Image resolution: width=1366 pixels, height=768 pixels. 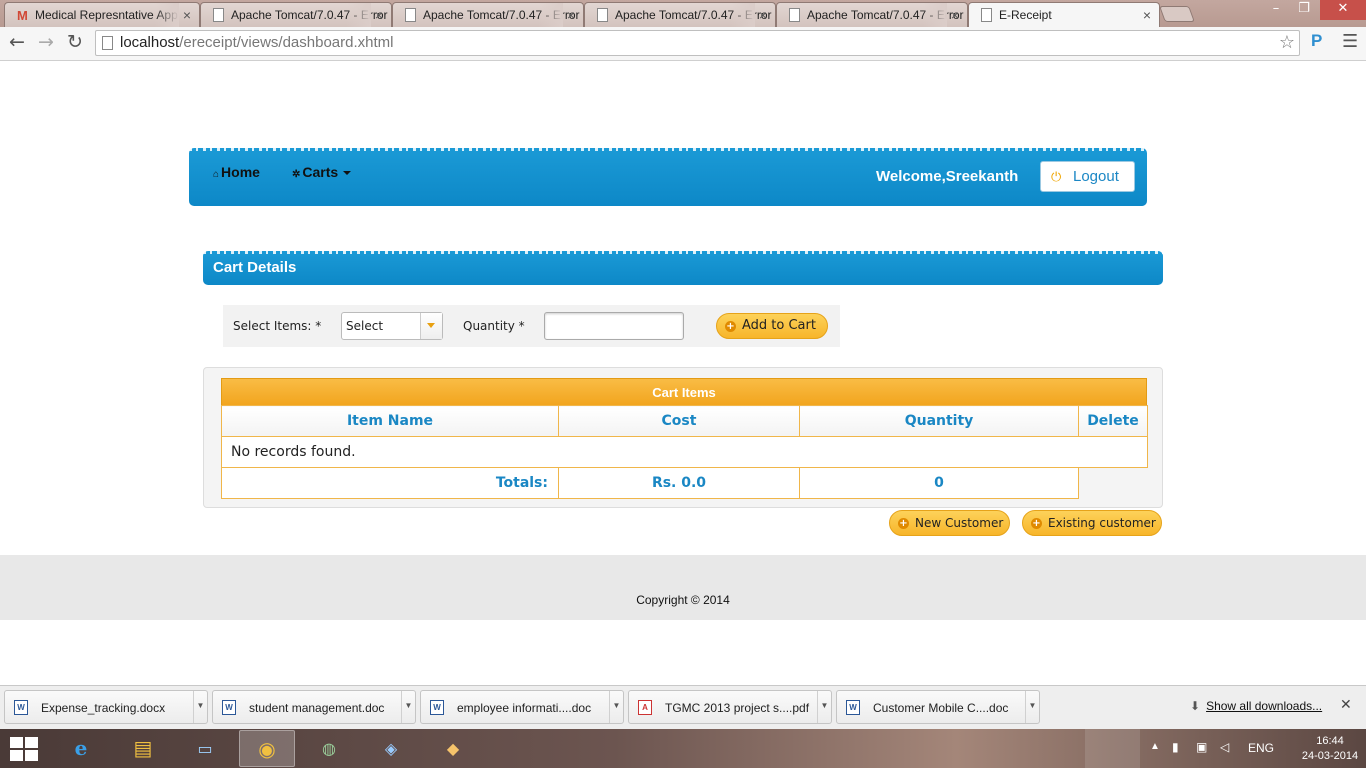 I want to click on browser-tab-tomcat-1: Apache Tomcat/7.0.47 - Error ×, so click(x=296, y=14).